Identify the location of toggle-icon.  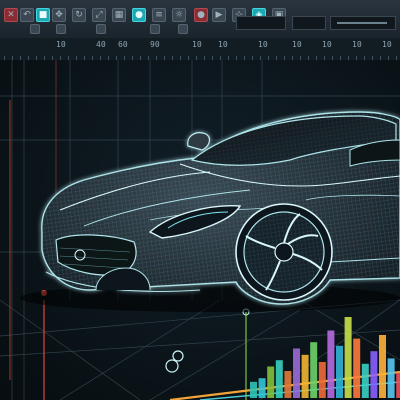
(183, 29).